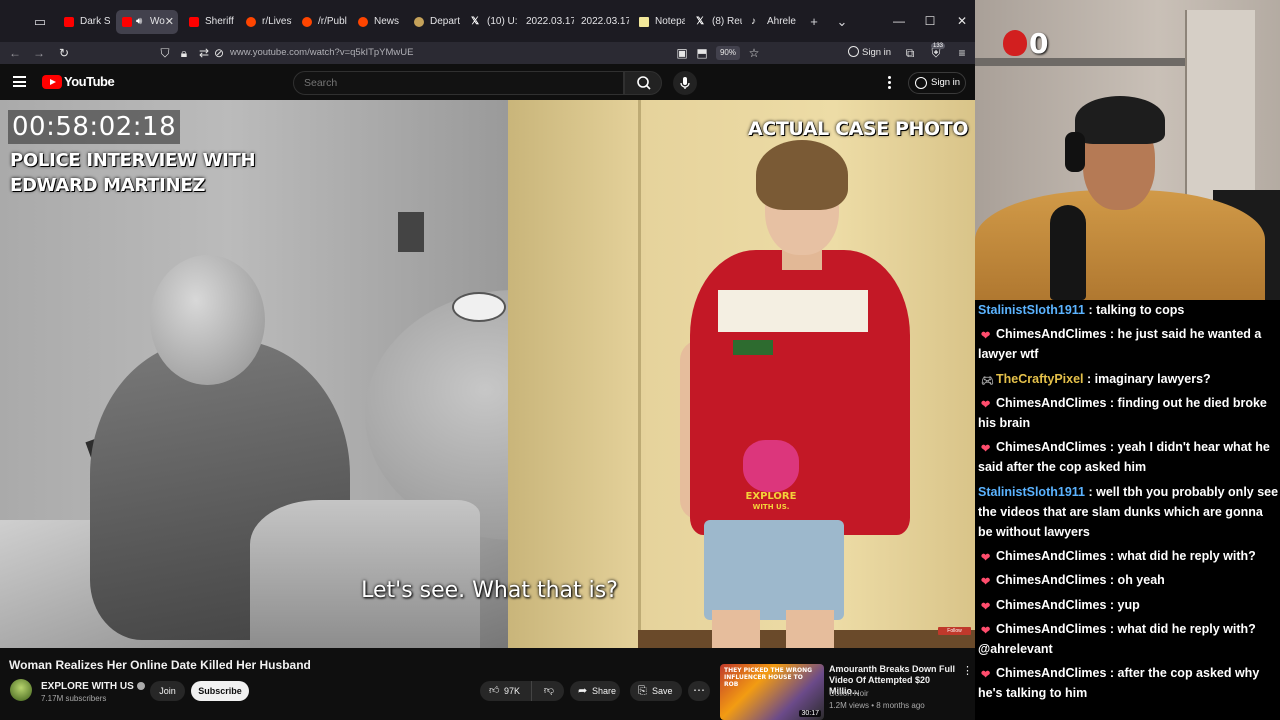 The height and width of the screenshot is (720, 1280). Describe the element at coordinates (332, 21) in the screenshot. I see `browser-tab-label: /r/Publ` at that location.